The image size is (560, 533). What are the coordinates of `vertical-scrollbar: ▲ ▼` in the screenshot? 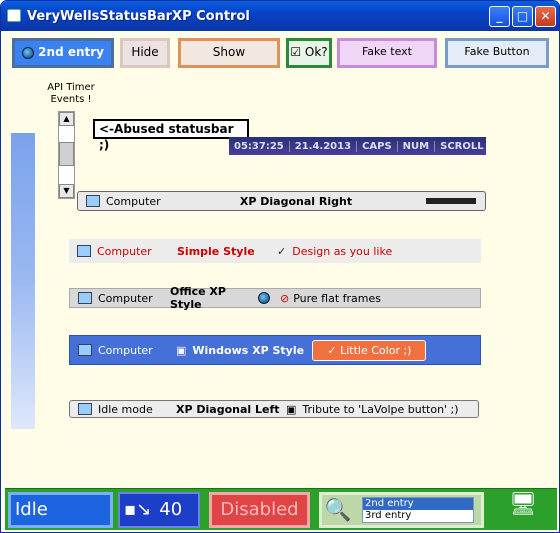 It's located at (66, 155).